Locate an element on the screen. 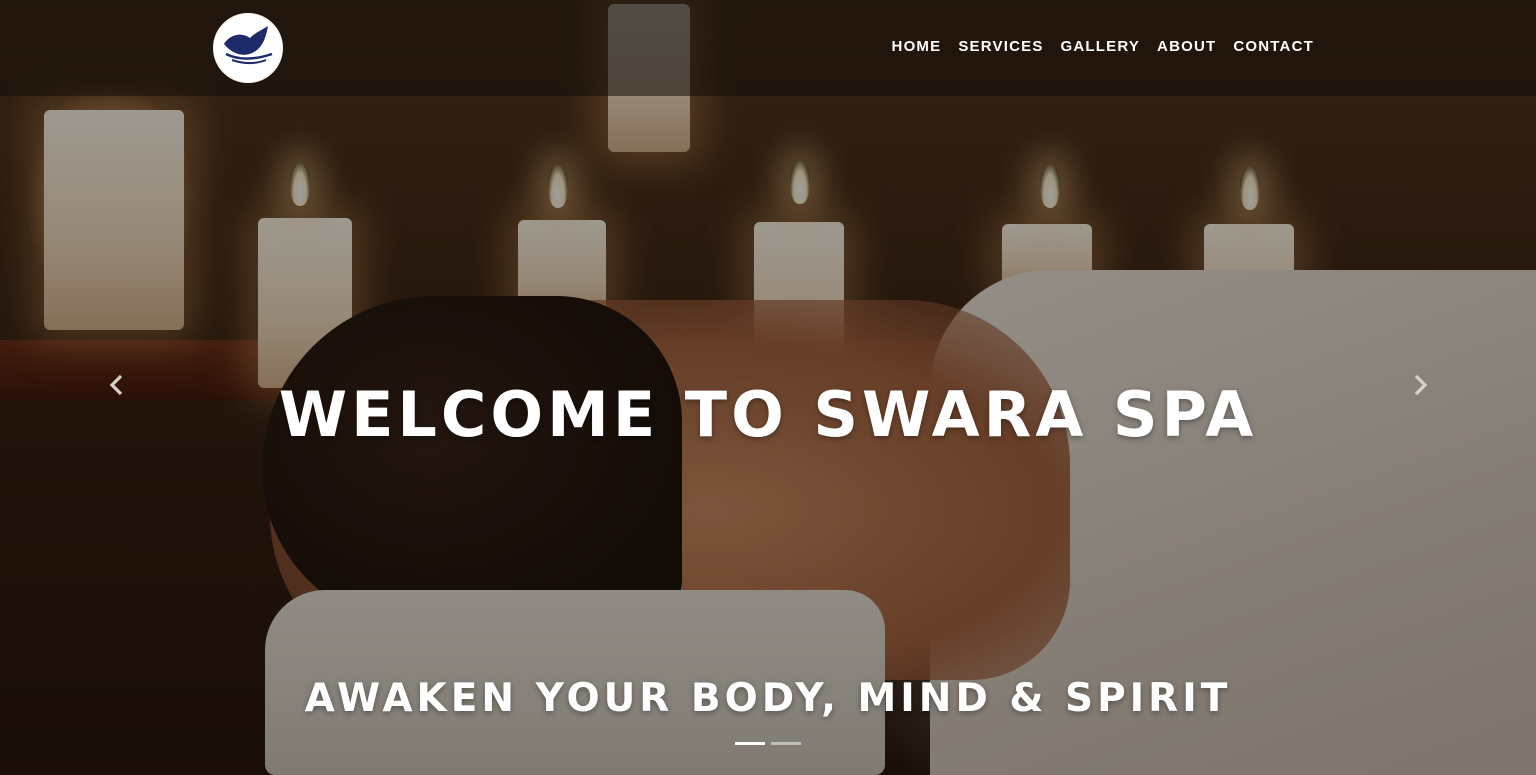 The width and height of the screenshot is (1536, 775). carousel-indicators is located at coordinates (768, 743).